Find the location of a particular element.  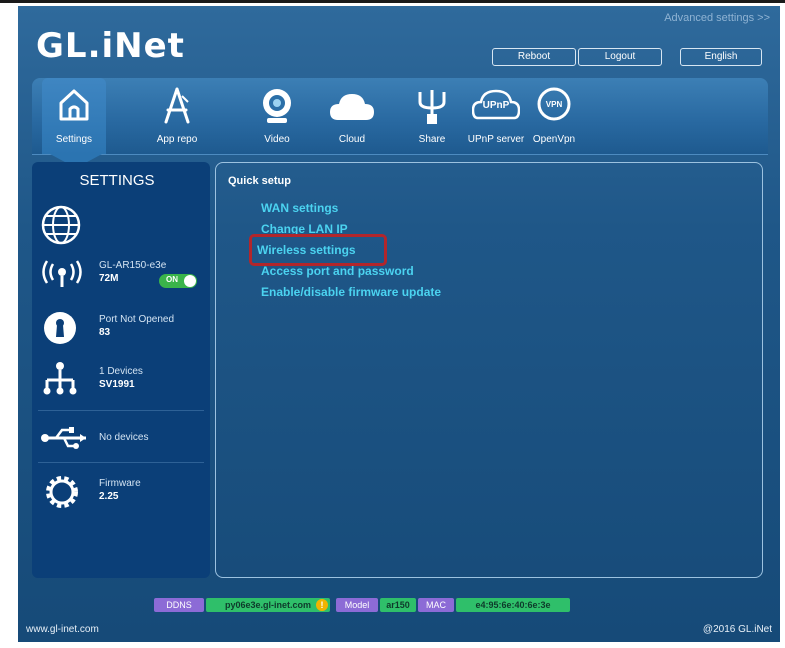

nav-share: Share is located at coordinates (432, 116).